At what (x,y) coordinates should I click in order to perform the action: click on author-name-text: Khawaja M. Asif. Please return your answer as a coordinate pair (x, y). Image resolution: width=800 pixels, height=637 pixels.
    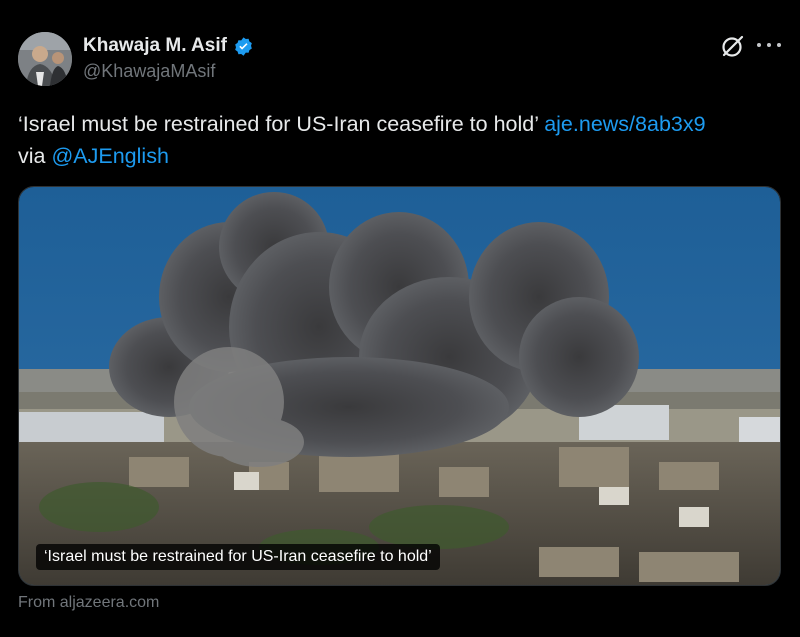
    Looking at the image, I should click on (155, 46).